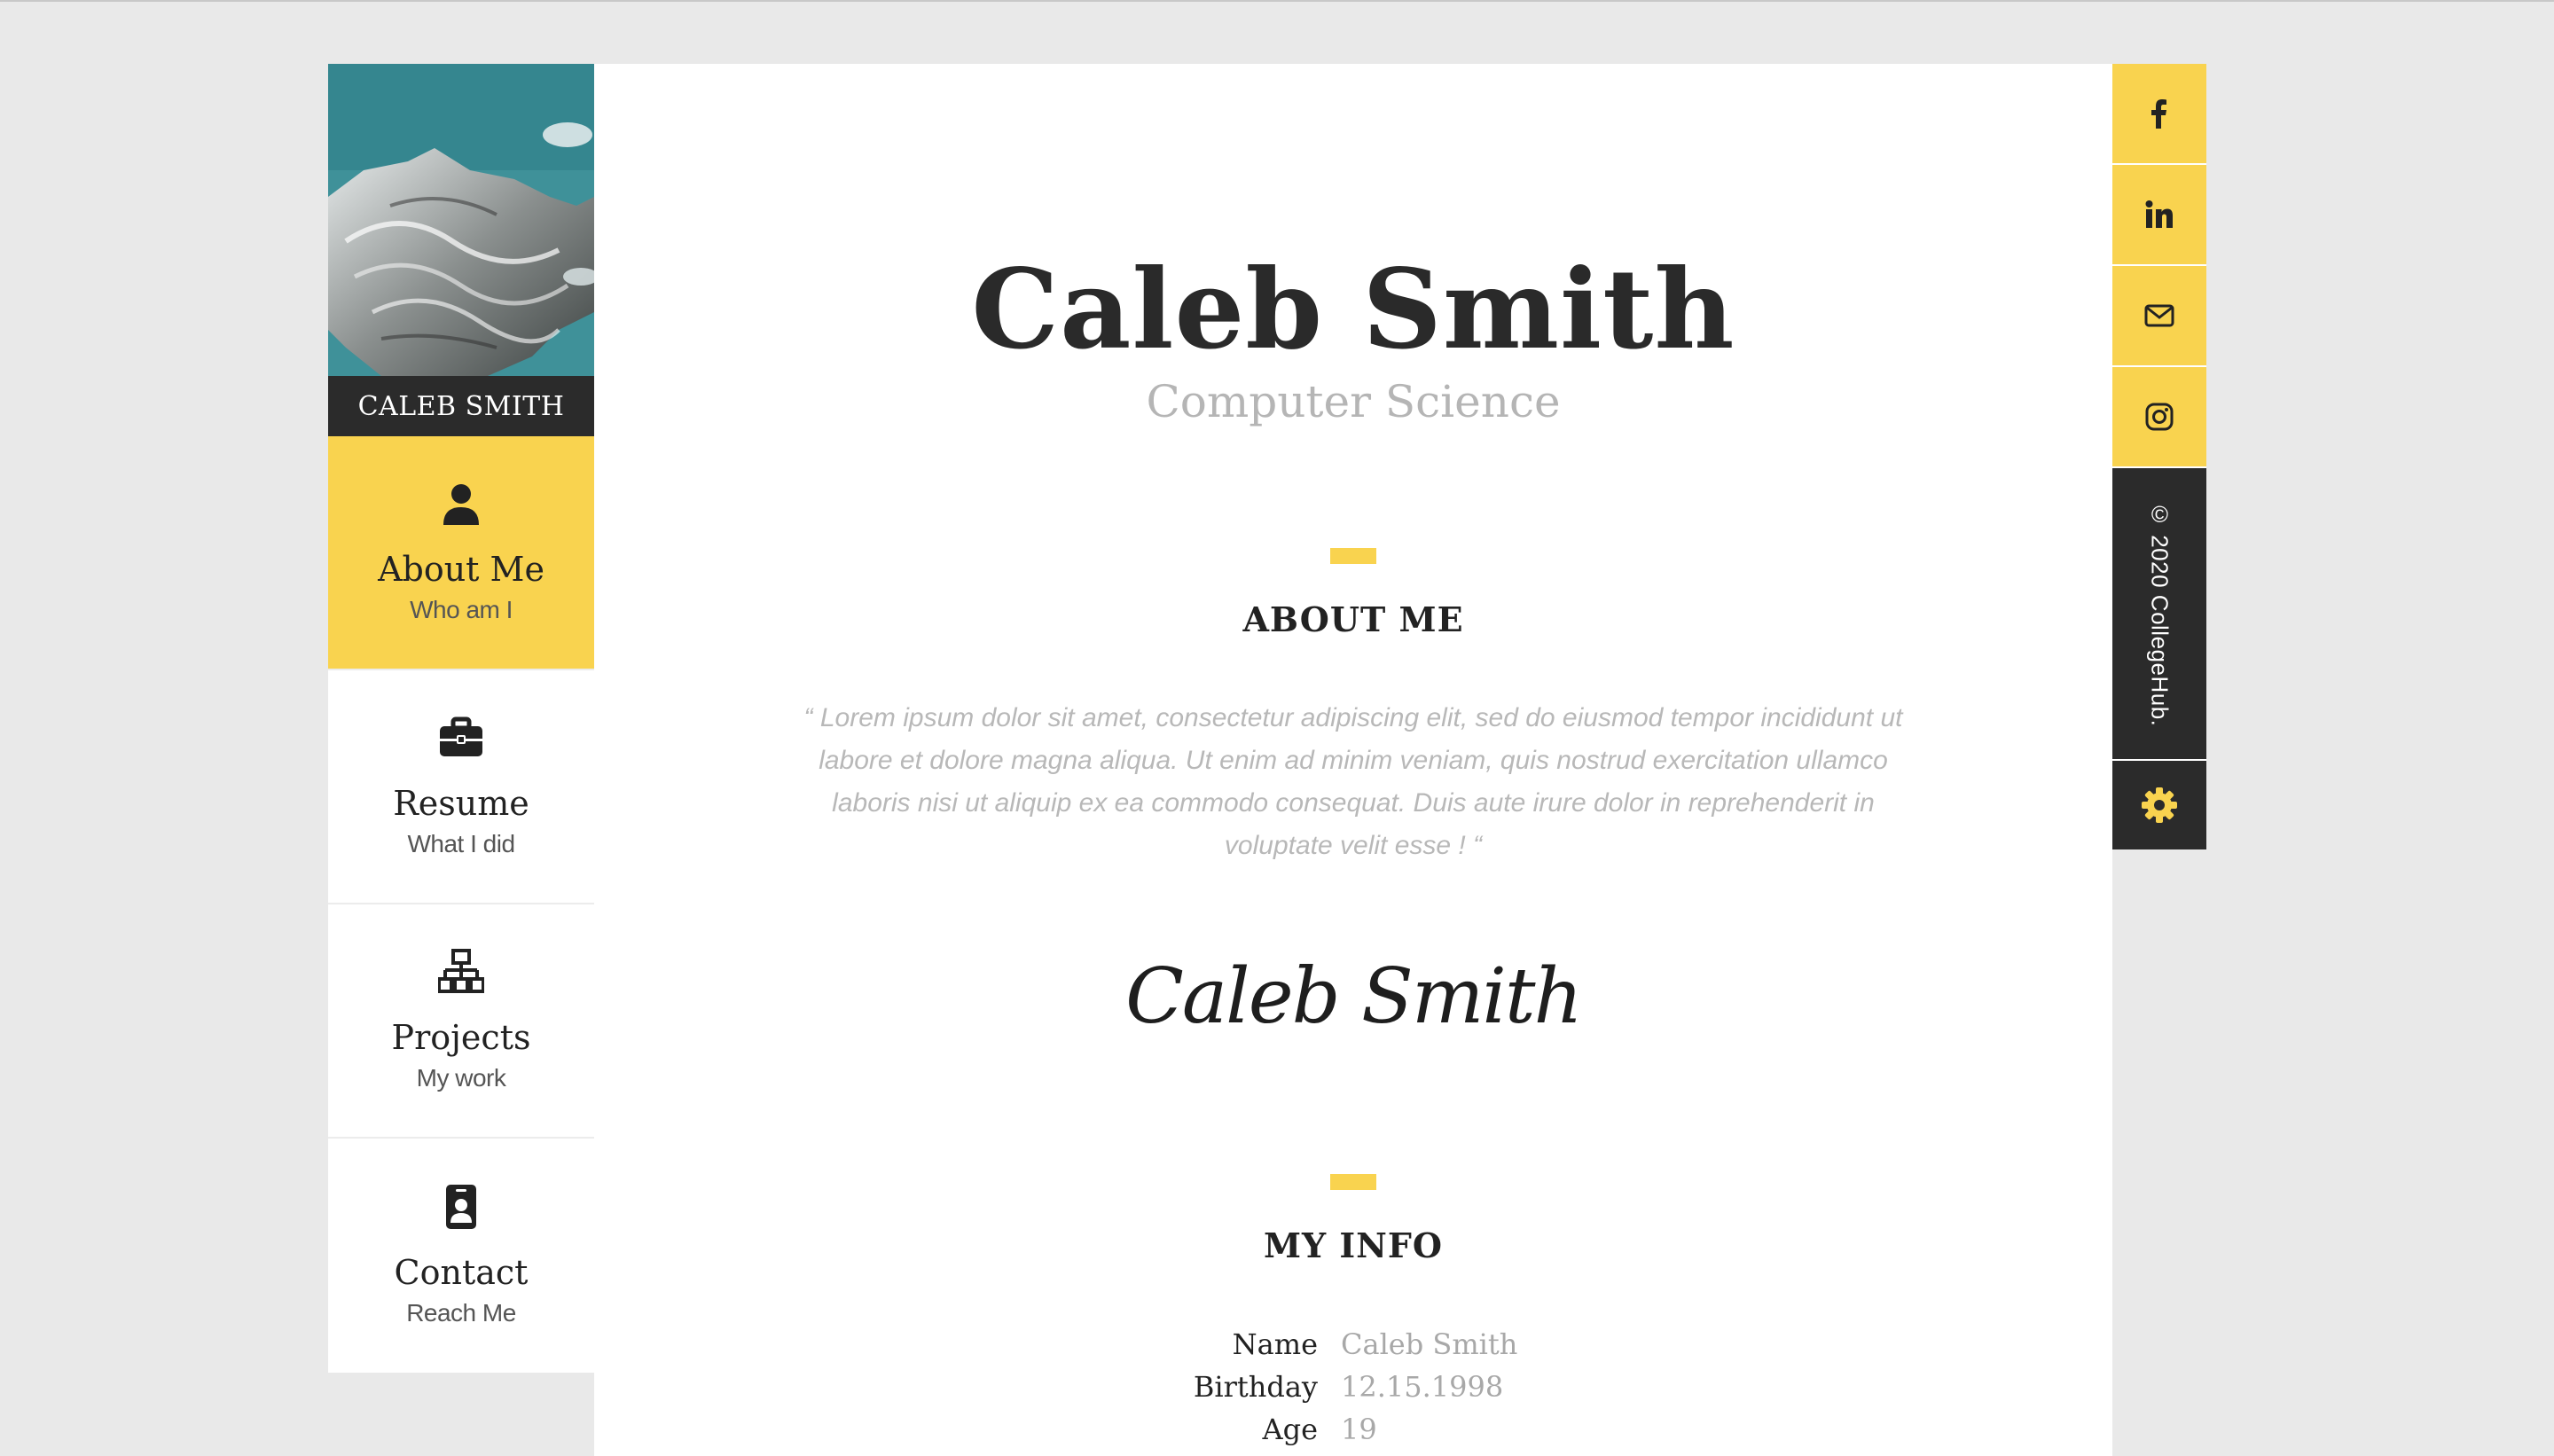  I want to click on facebook-icon, so click(2158, 114).